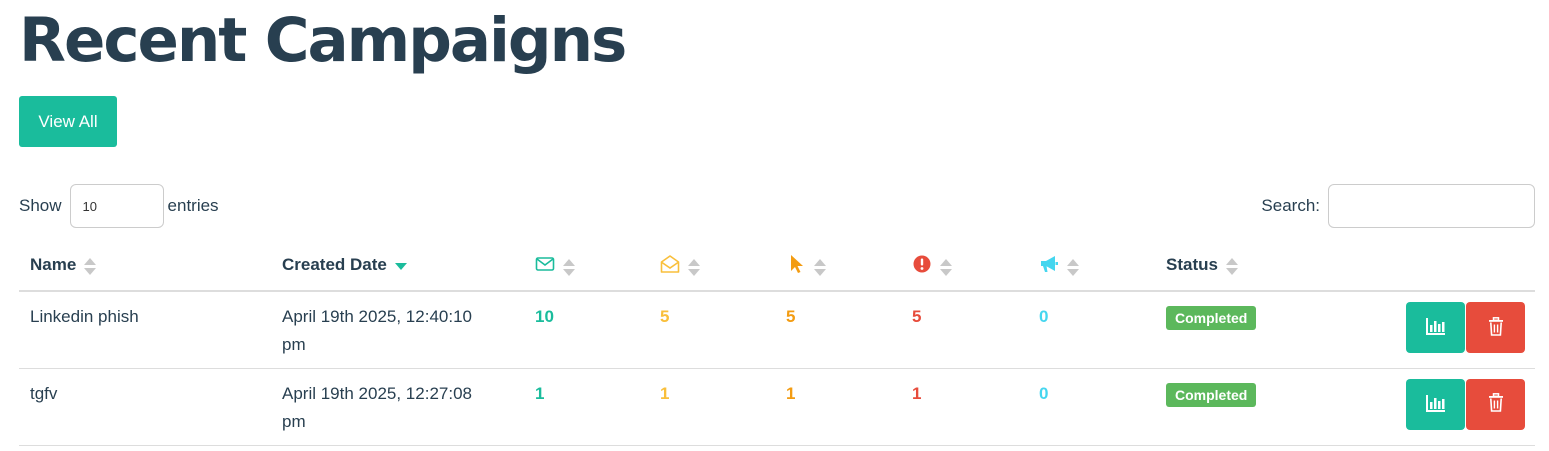 This screenshot has width=1549, height=451. Describe the element at coordinates (838, 266) in the screenshot. I see `column-header-clicked` at that location.